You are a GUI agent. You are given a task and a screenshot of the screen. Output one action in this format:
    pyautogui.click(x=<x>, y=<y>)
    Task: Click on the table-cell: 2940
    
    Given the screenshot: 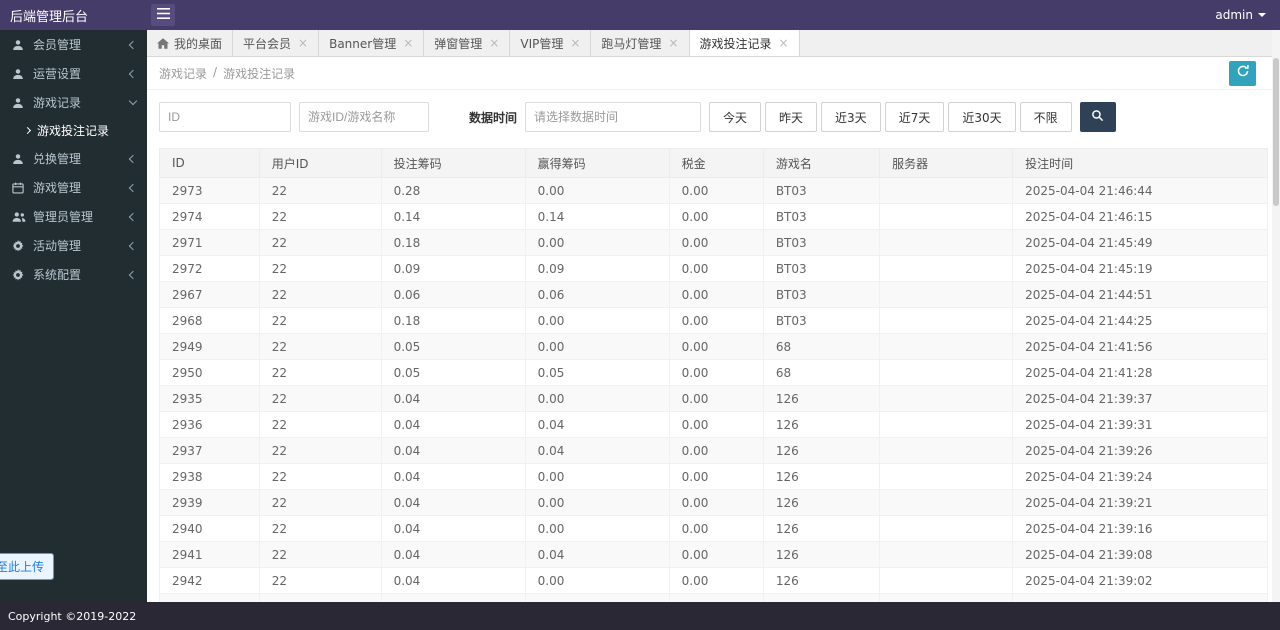 What is the action you would take?
    pyautogui.click(x=209, y=528)
    